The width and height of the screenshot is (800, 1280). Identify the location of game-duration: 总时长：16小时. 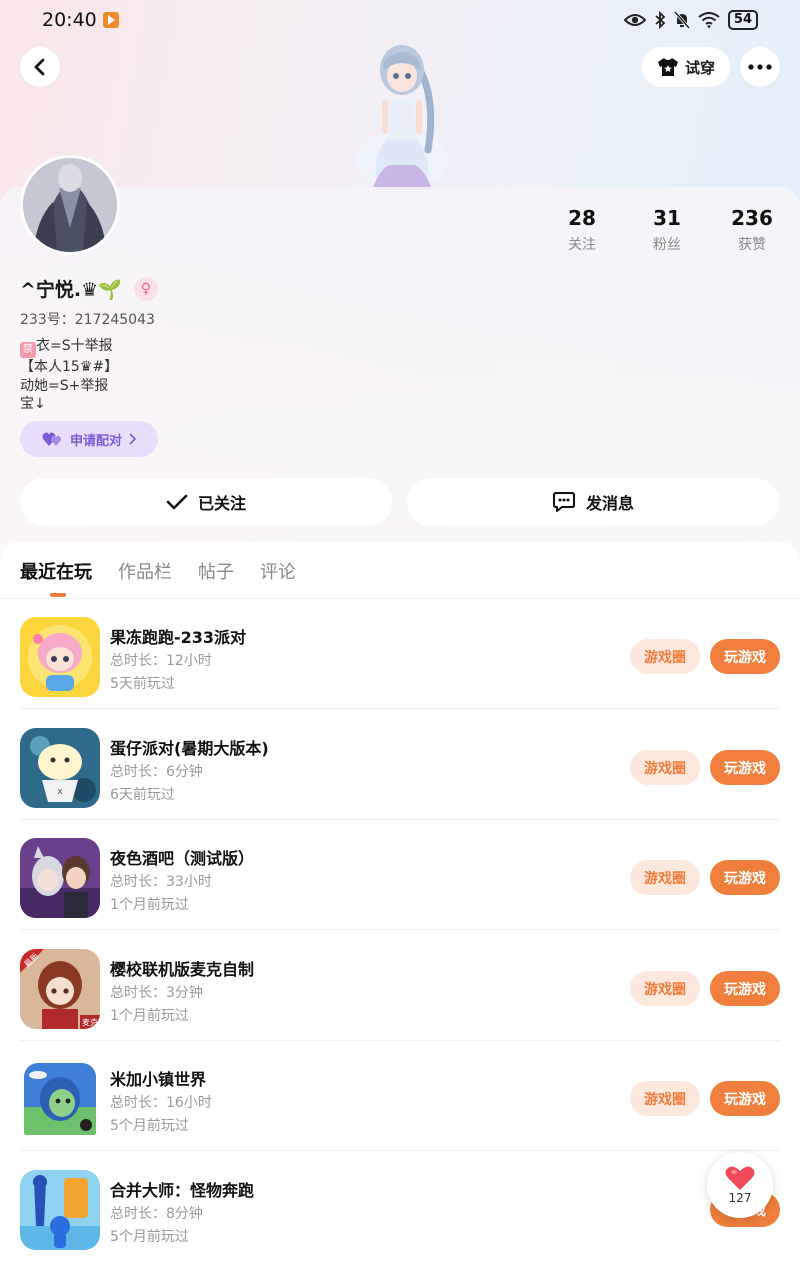
(161, 1103).